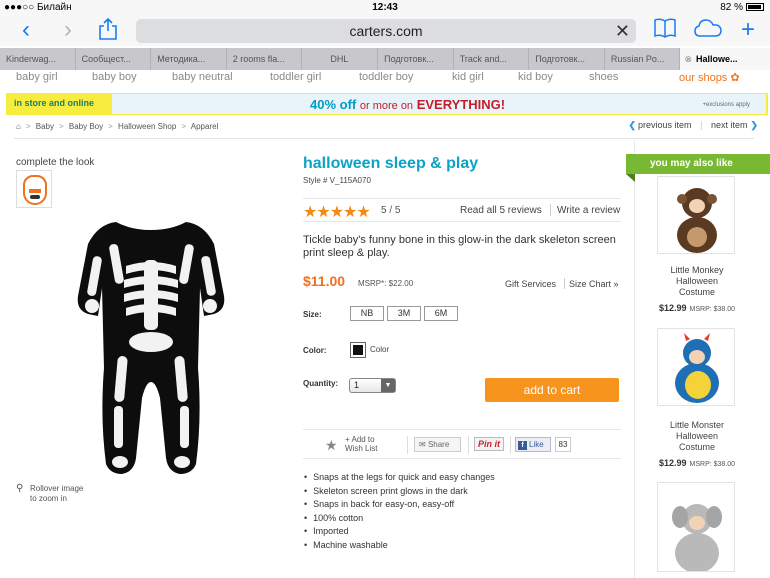 This screenshot has height=578, width=770. What do you see at coordinates (697, 308) in the screenshot?
I see `recommendation-price: $12.99 MSRP: $38.00` at bounding box center [697, 308].